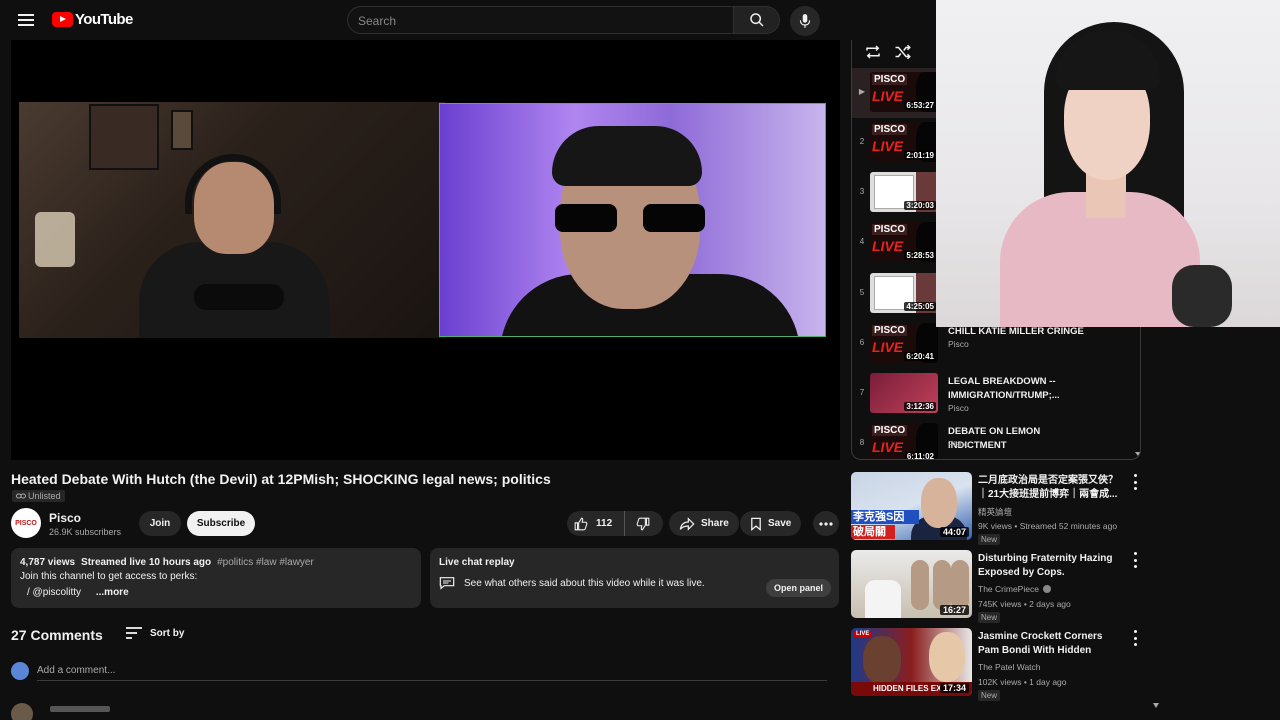 This screenshot has height=720, width=1280. I want to click on playlist-item-index: 3, so click(862, 191).